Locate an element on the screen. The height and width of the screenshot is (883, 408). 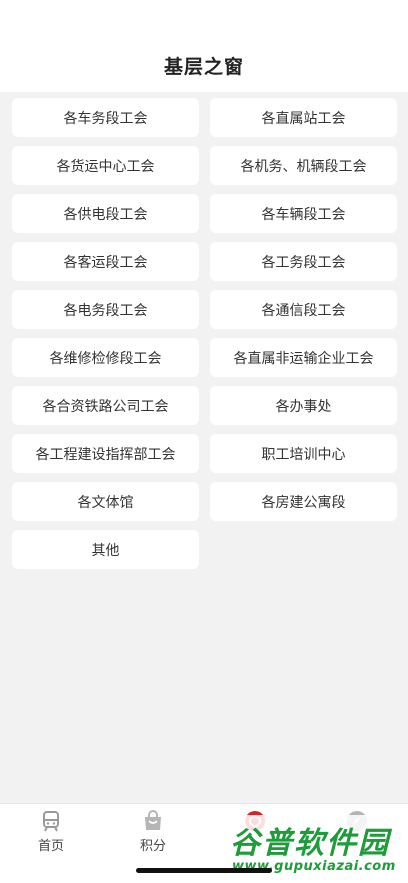
union-item-16: 各文体馆 is located at coordinates (105, 501).